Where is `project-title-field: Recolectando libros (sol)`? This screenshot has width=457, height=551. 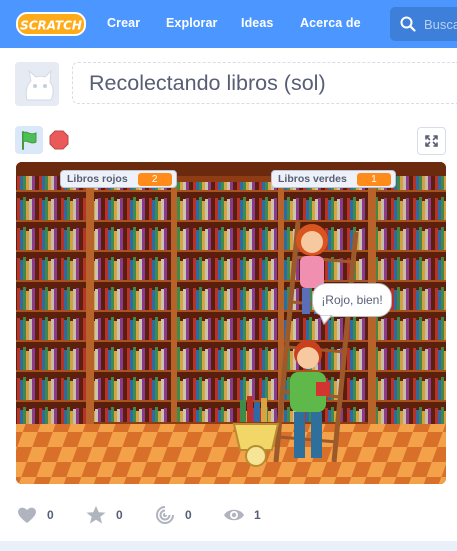 project-title-field: Recolectando libros (sol) is located at coordinates (264, 83).